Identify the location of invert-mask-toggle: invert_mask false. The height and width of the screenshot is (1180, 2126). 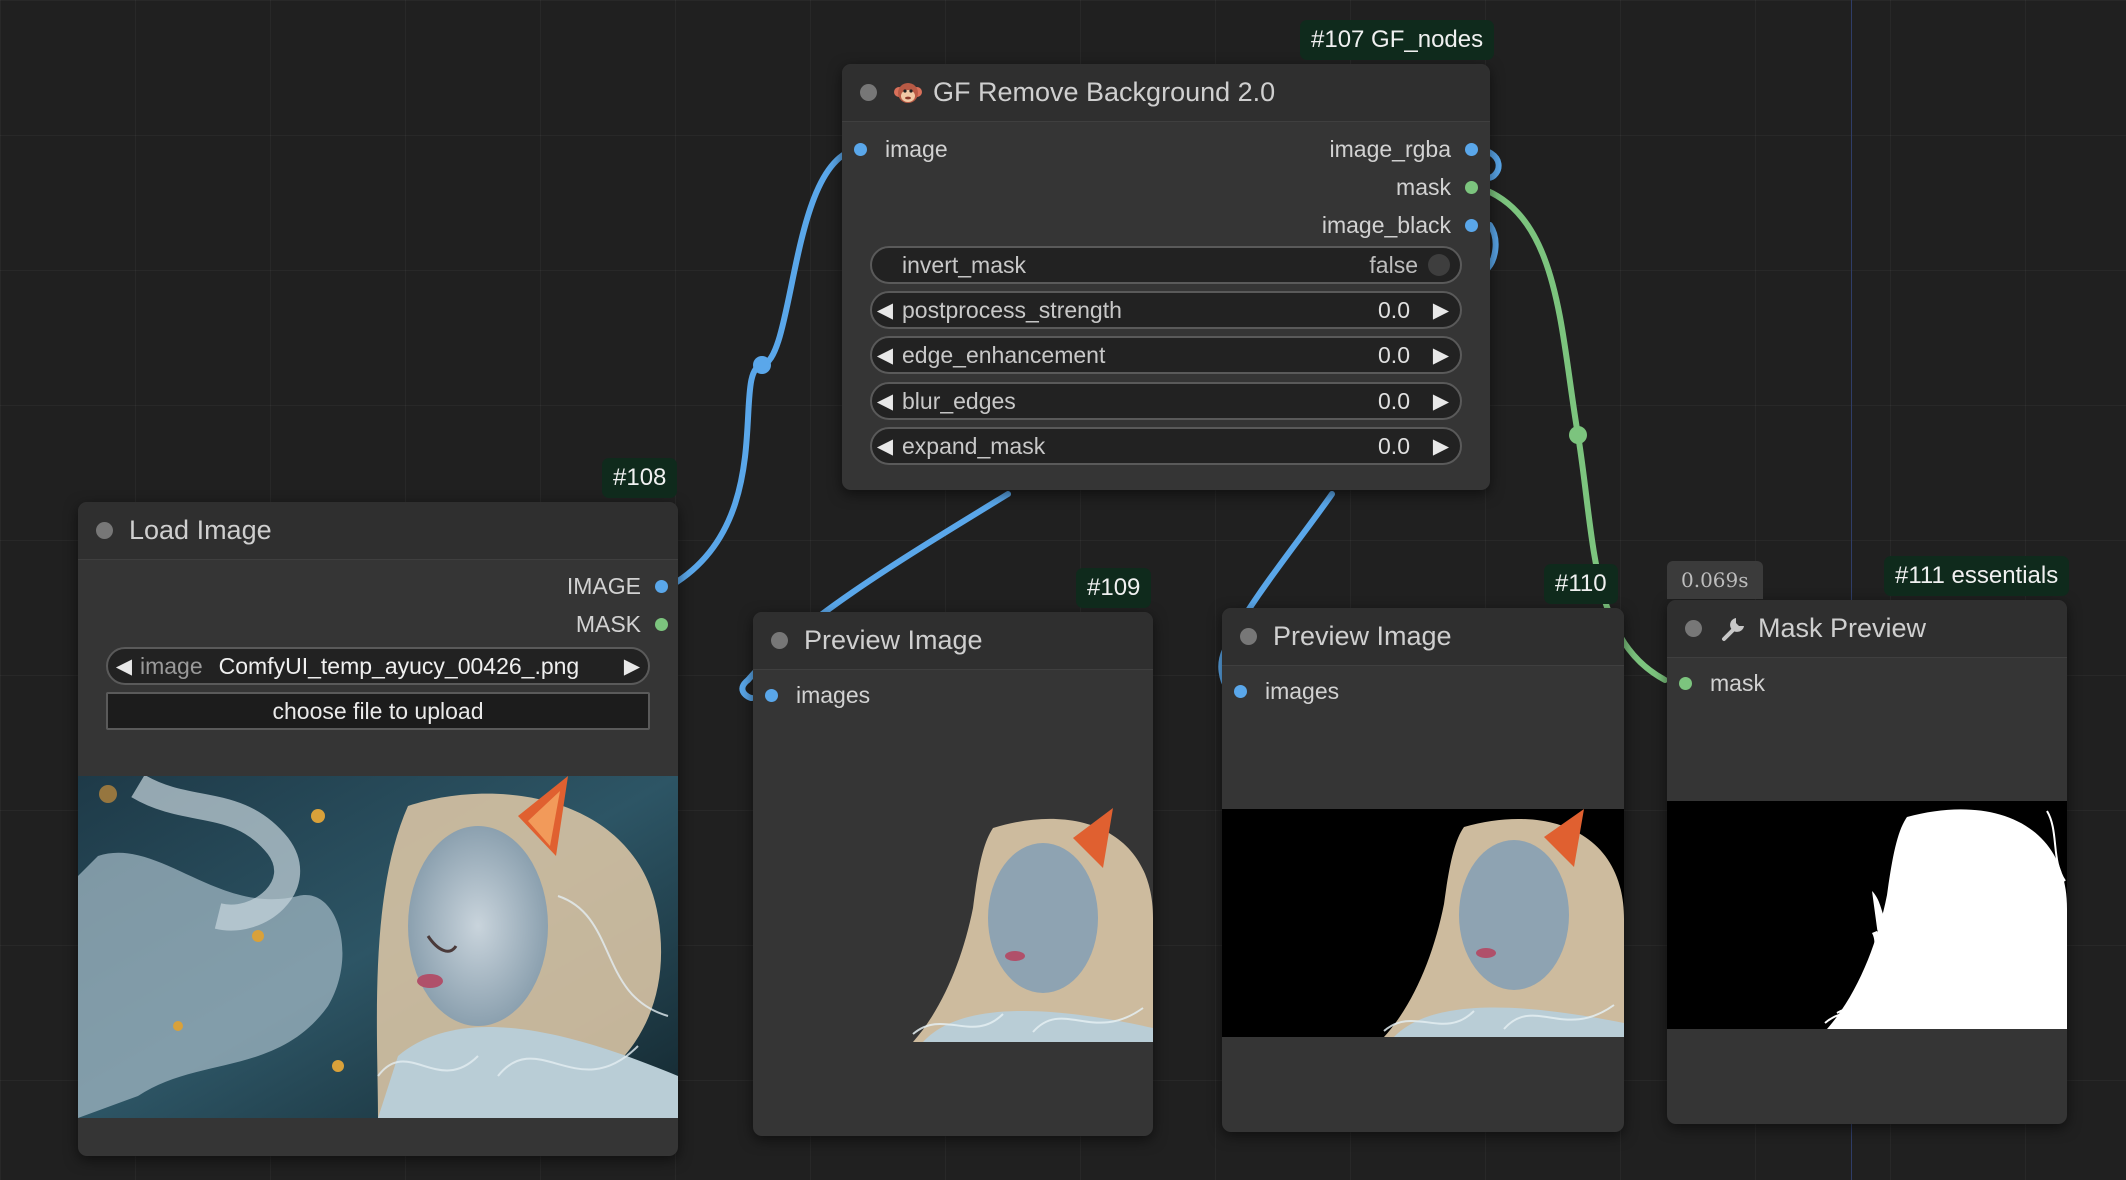
(1166, 265).